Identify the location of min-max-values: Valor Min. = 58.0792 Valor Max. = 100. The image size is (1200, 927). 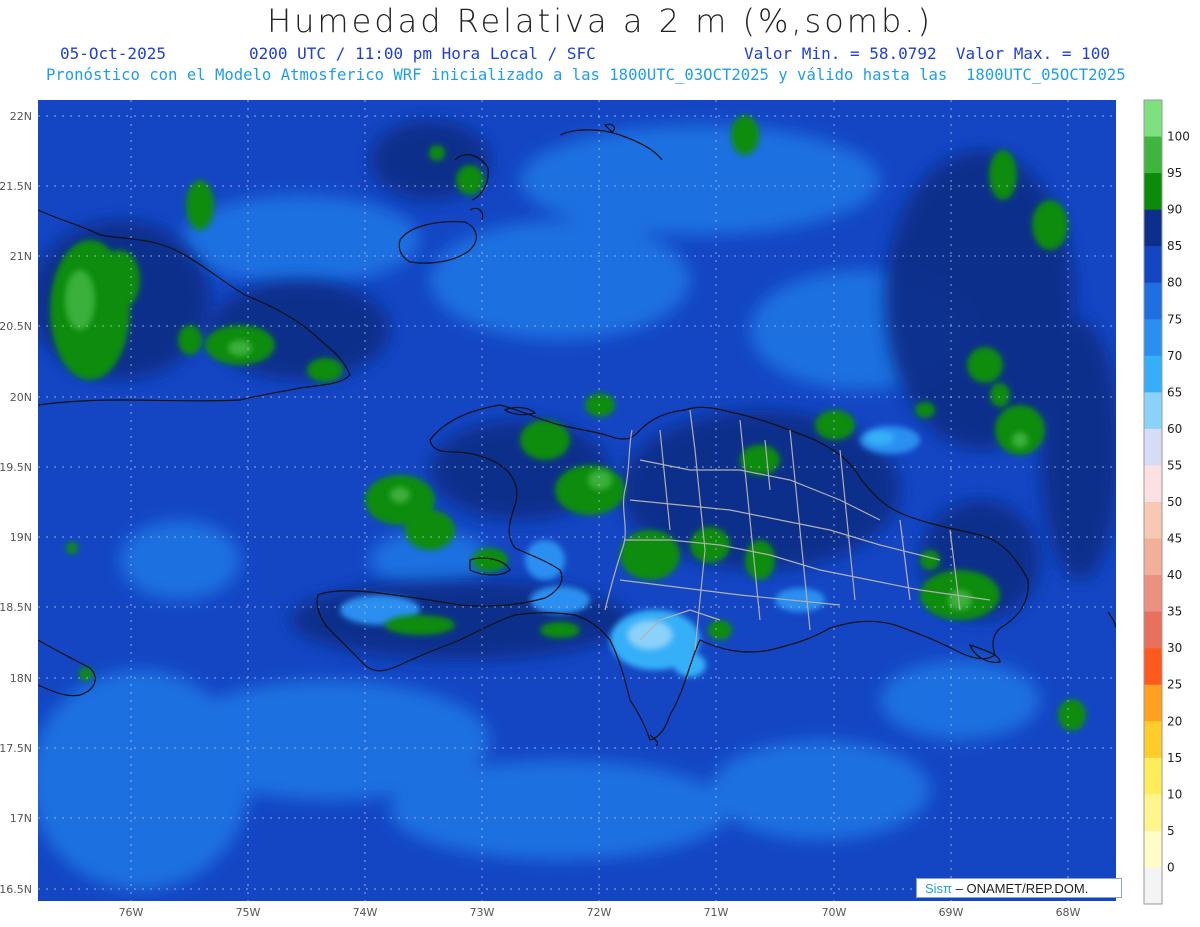
(927, 53).